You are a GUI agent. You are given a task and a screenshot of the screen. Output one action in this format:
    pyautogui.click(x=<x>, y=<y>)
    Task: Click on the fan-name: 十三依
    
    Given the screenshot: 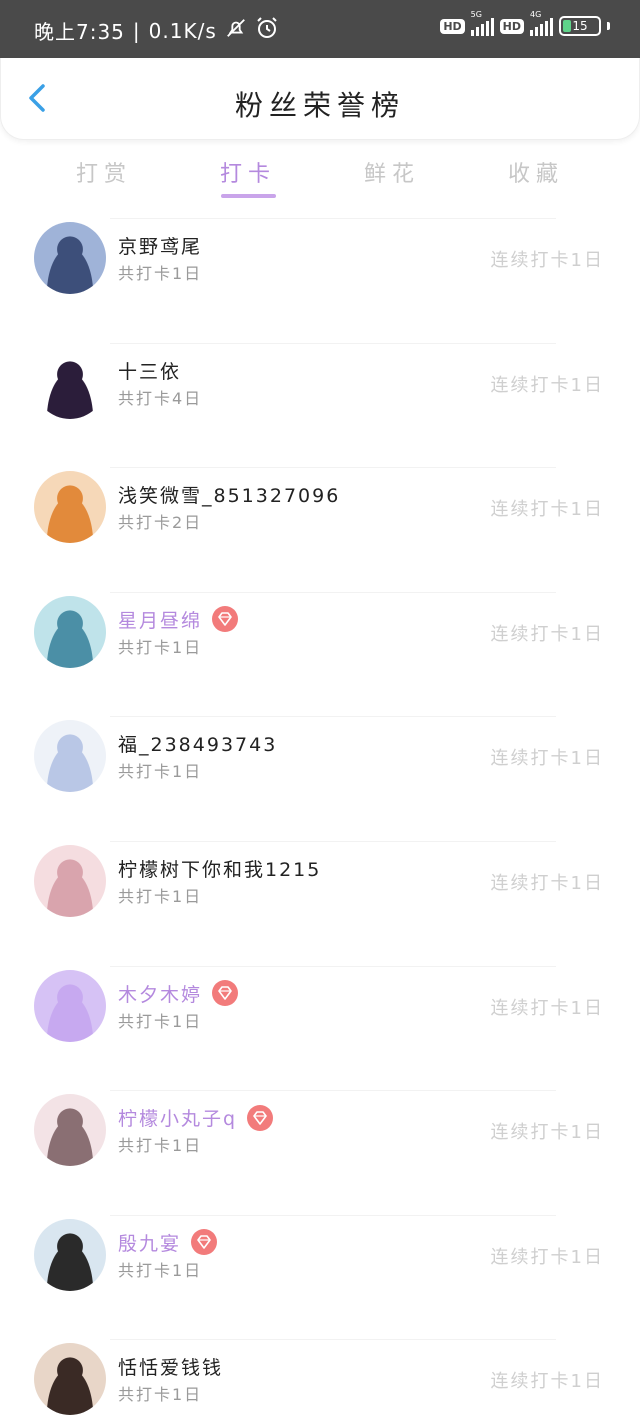 What is the action you would take?
    pyautogui.click(x=150, y=371)
    